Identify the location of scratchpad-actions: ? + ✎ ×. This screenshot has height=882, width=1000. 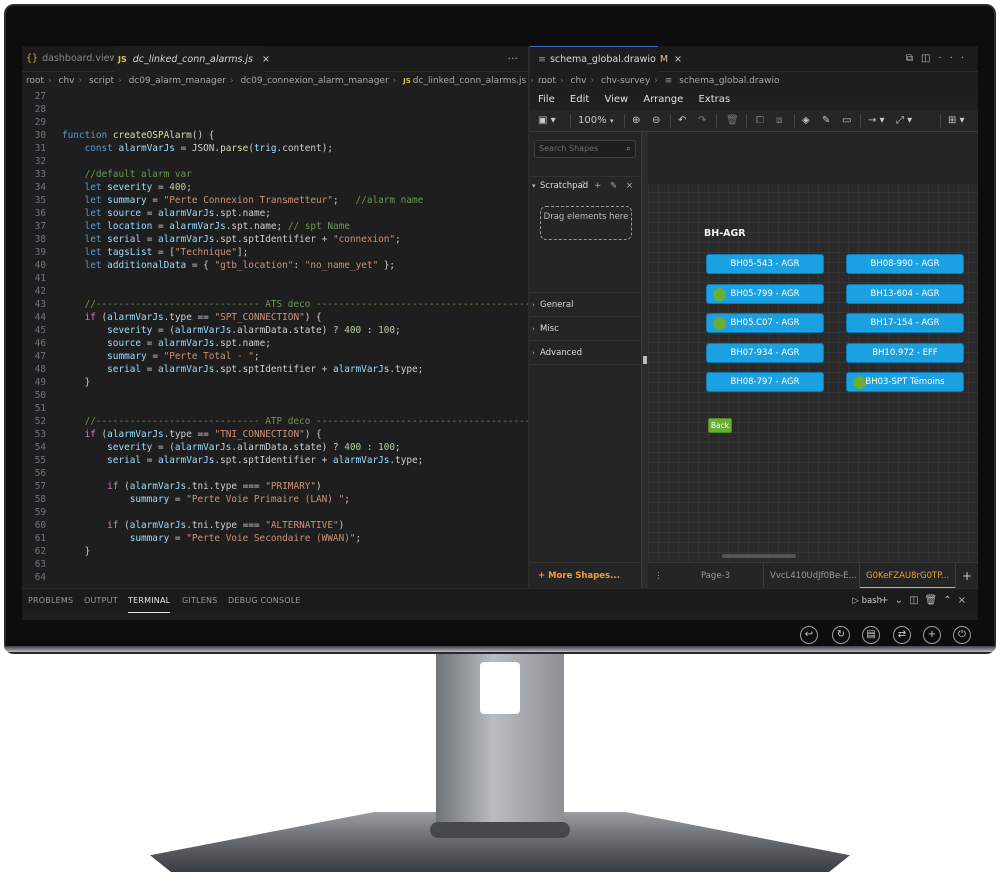
(608, 186).